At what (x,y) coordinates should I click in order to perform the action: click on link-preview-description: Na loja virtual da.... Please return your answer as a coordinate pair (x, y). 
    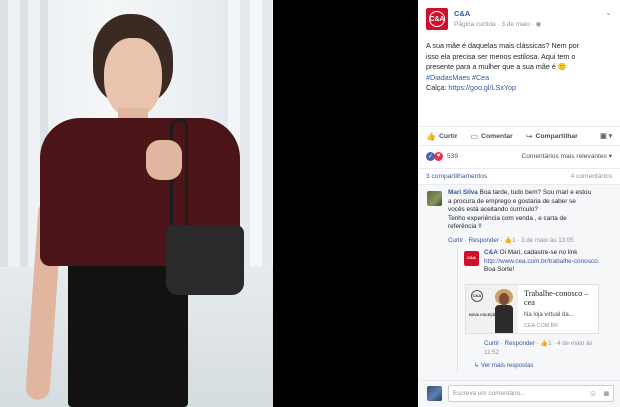
    Looking at the image, I should click on (549, 315).